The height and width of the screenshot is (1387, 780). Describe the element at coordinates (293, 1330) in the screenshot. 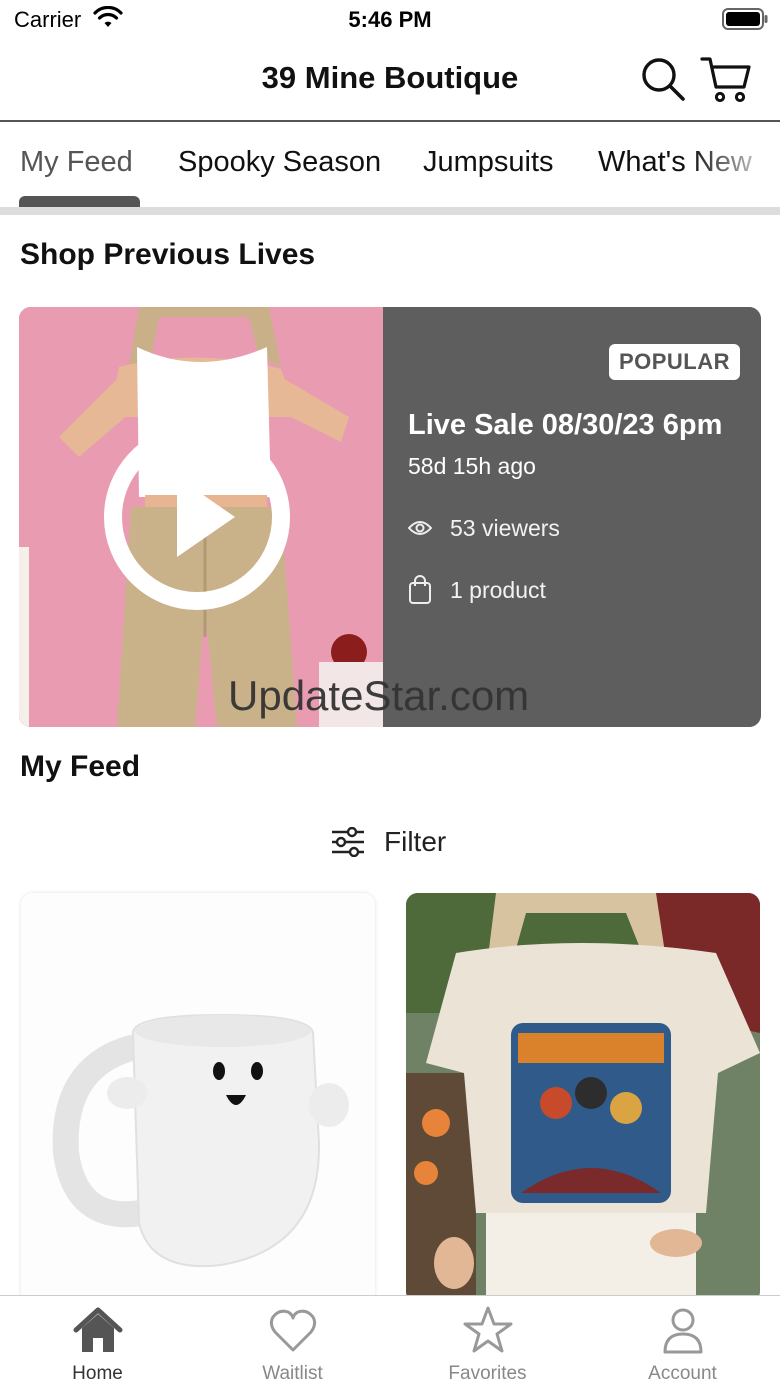

I see `heart-icon` at that location.